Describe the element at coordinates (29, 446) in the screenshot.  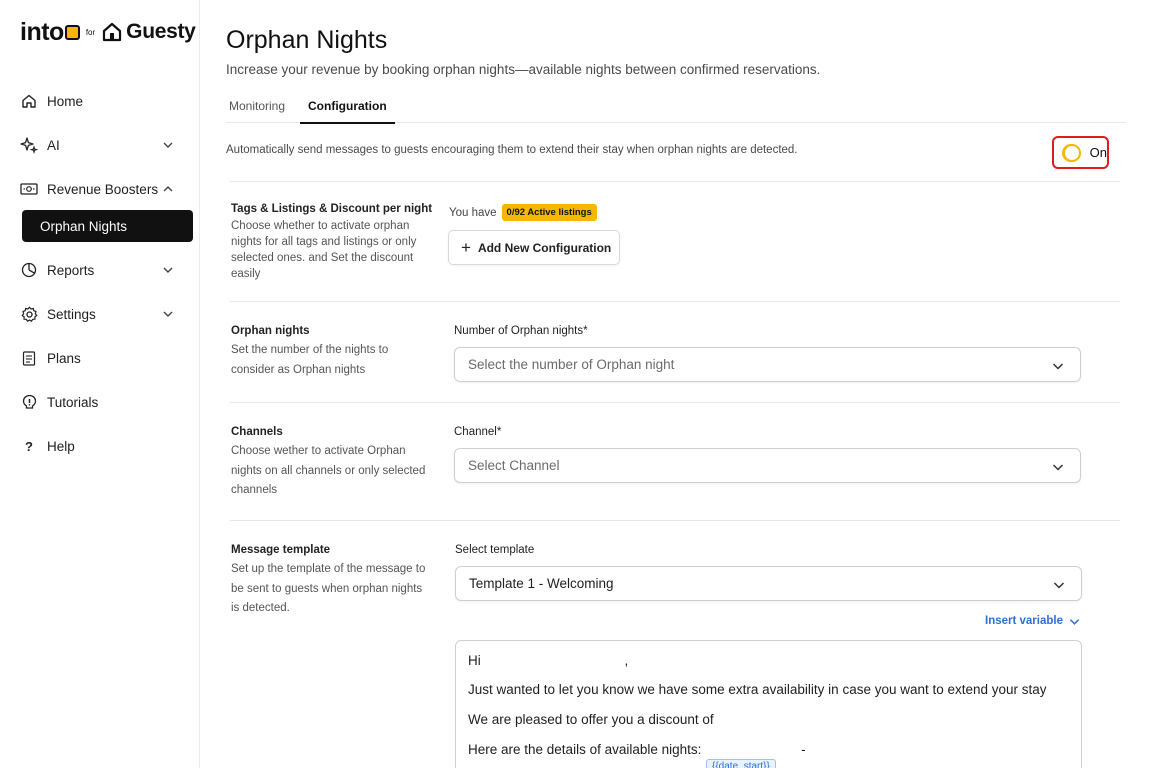
I see `question-icon: ?` at that location.